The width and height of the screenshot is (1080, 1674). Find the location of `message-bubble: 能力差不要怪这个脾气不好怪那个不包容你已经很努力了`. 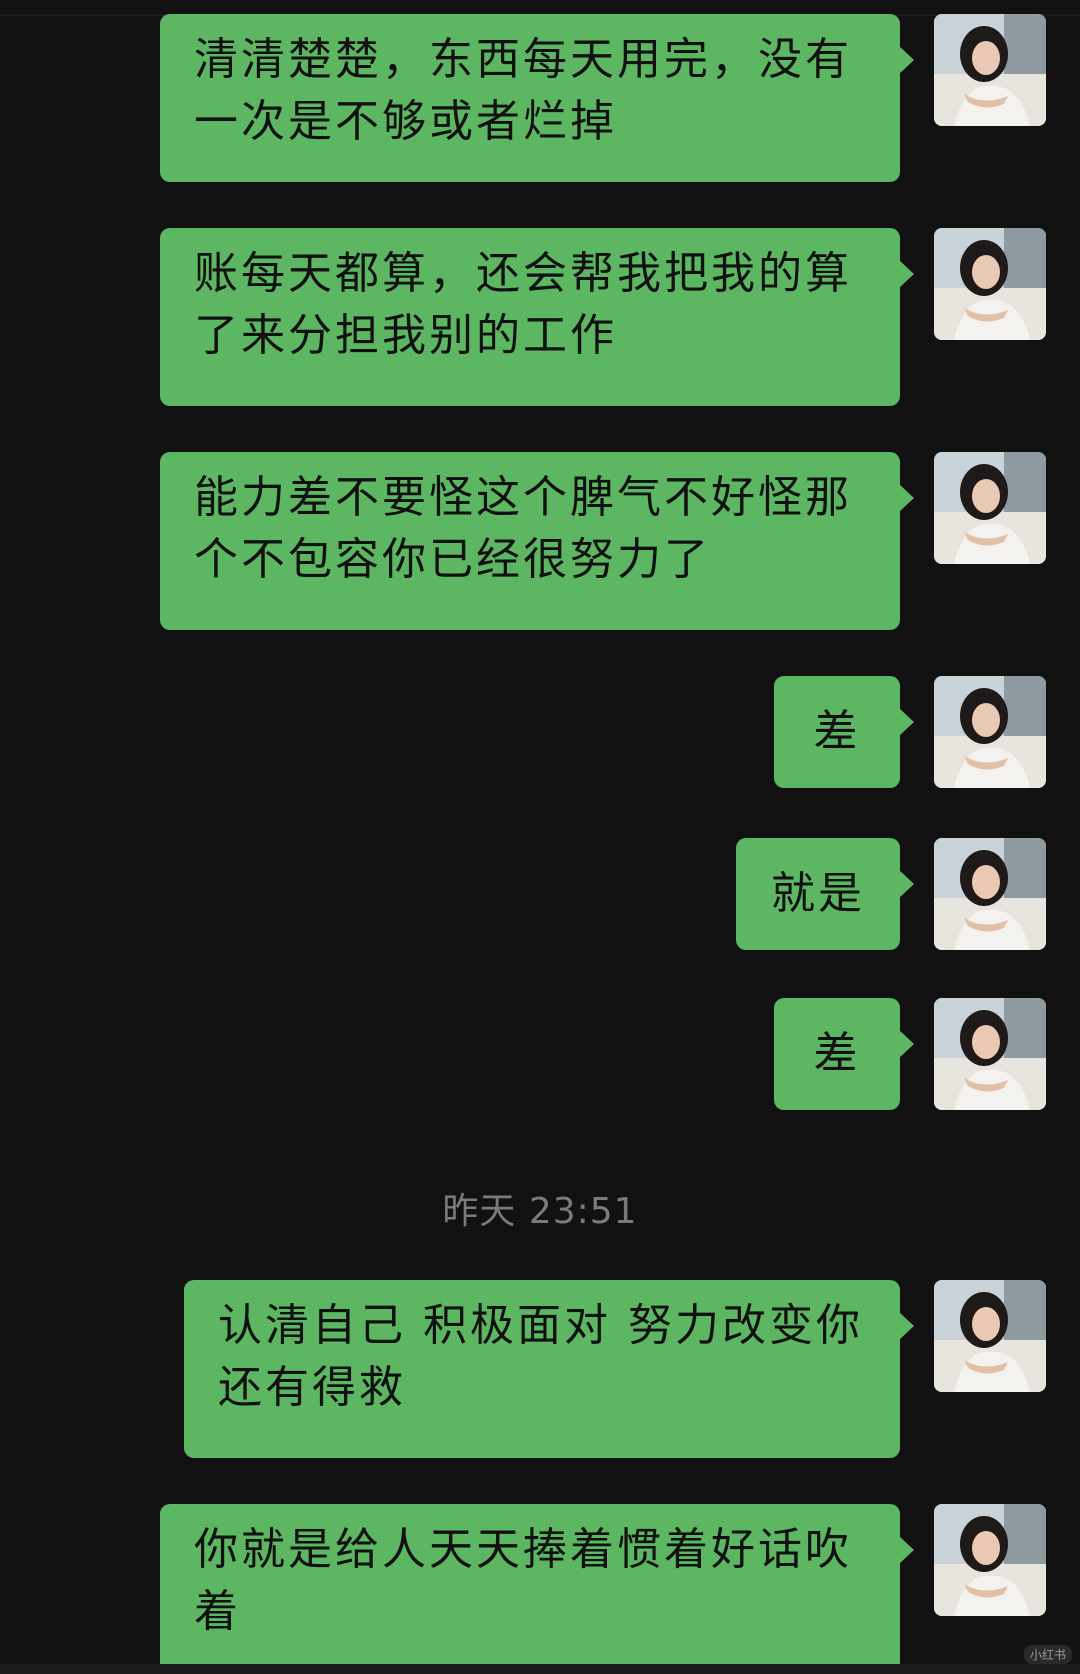

message-bubble: 能力差不要怪这个脾气不好怪那个不包容你已经很努力了 is located at coordinates (537, 541).